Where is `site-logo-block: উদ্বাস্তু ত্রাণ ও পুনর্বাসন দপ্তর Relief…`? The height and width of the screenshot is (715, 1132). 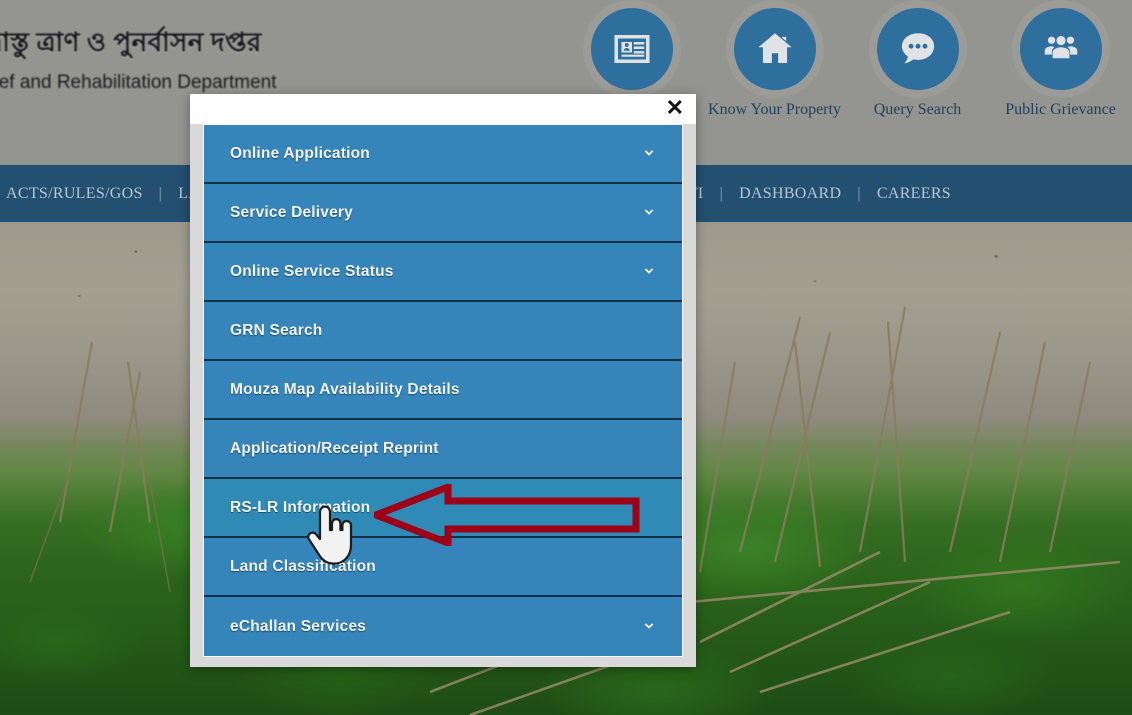 site-logo-block: উদ্বাস্তু ত্রাণ ও পুনর্বাসন দপ্তর Relief… is located at coordinates (148, 58).